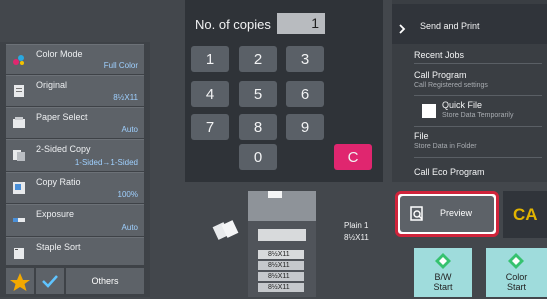 This screenshot has width=547, height=299. Describe the element at coordinates (258, 157) in the screenshot. I see `key-0: 0` at that location.